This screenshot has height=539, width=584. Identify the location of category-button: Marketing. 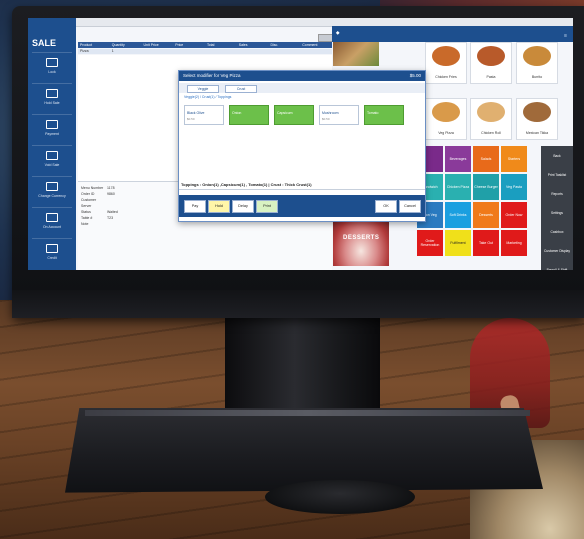
(514, 243).